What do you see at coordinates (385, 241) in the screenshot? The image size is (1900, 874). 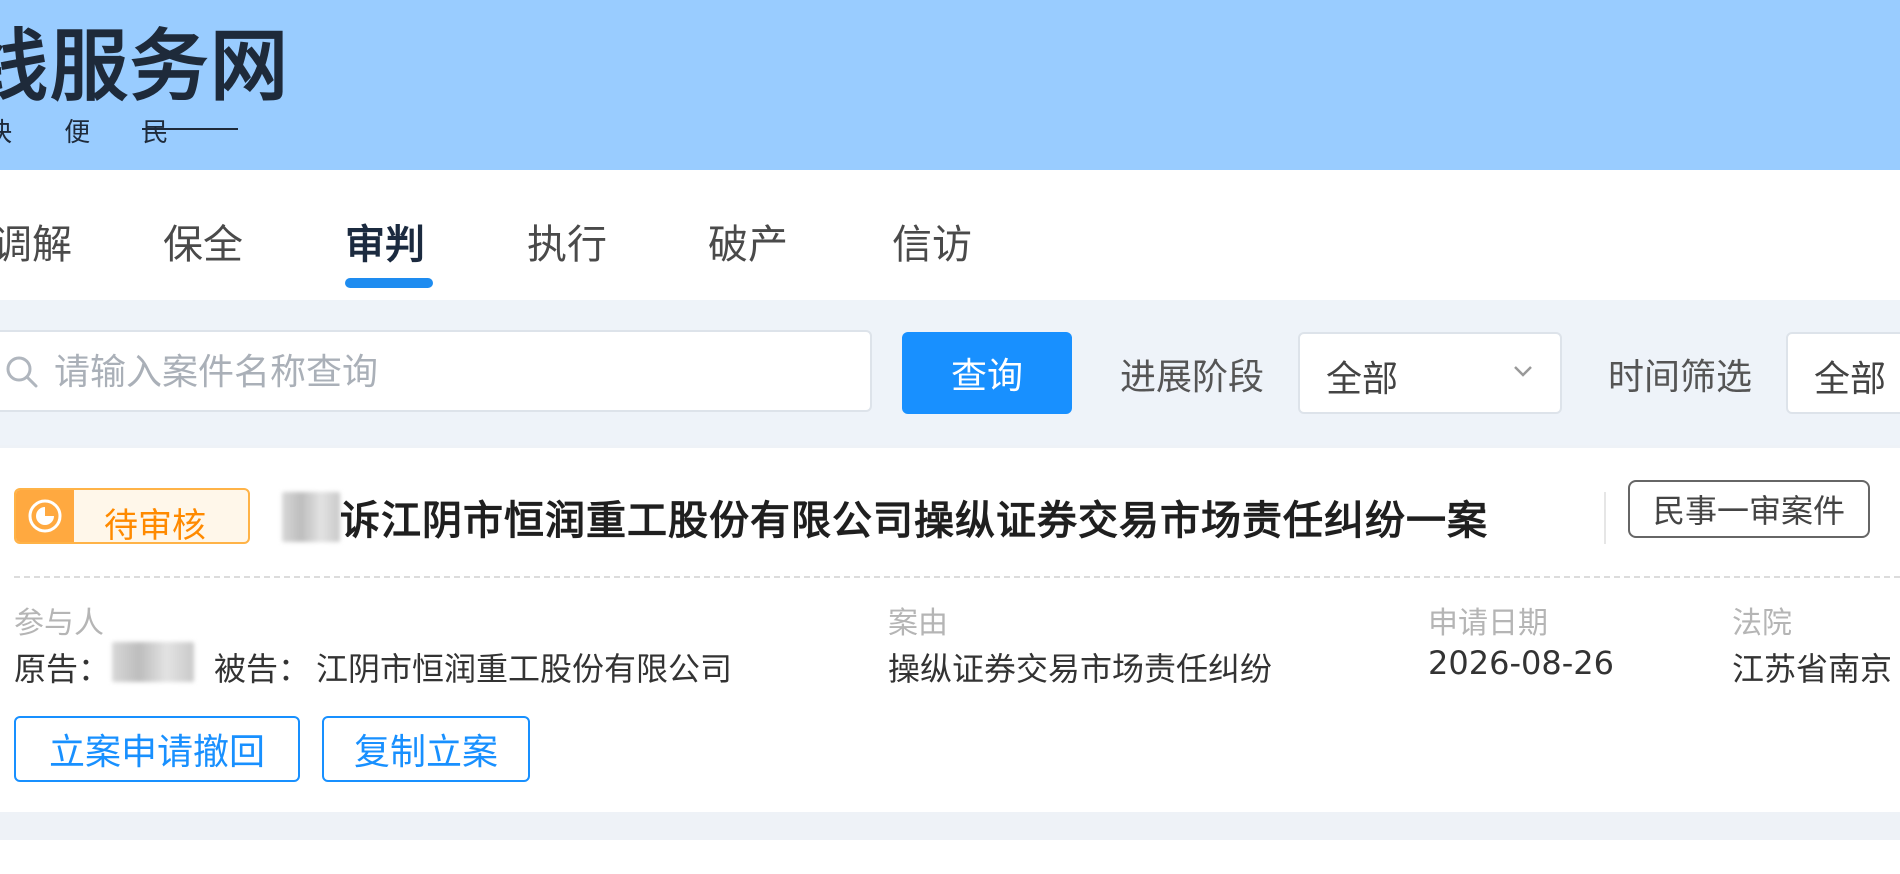 I see `tab-trial: 审判` at bounding box center [385, 241].